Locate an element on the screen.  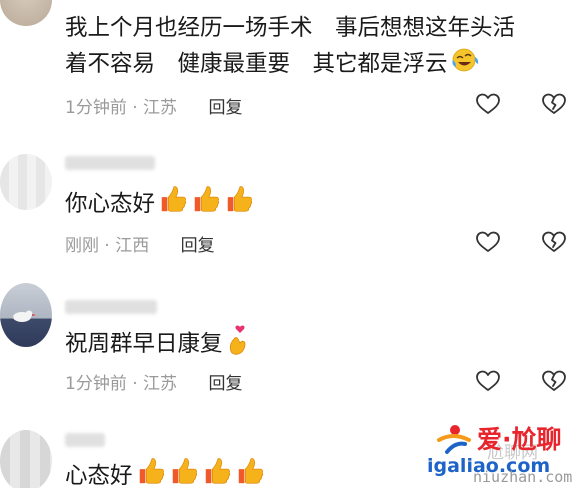
comment-text-line: 我上个月也经历一场手术 事后想想这年头活 is located at coordinates (290, 28).